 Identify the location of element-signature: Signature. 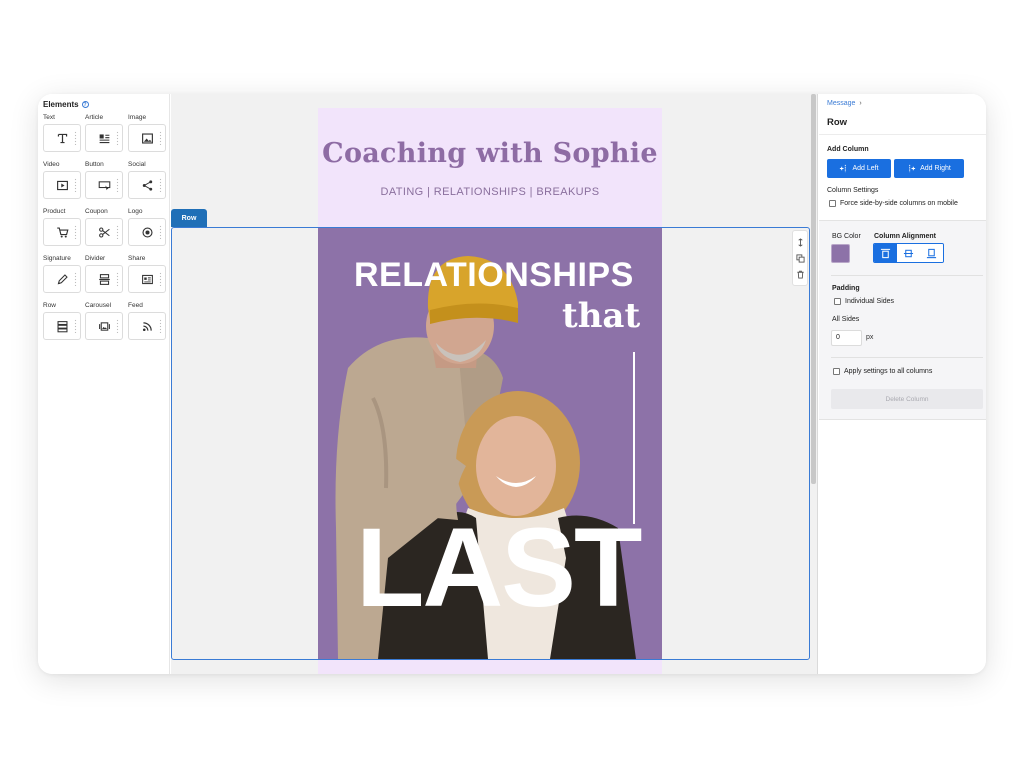
(62, 273).